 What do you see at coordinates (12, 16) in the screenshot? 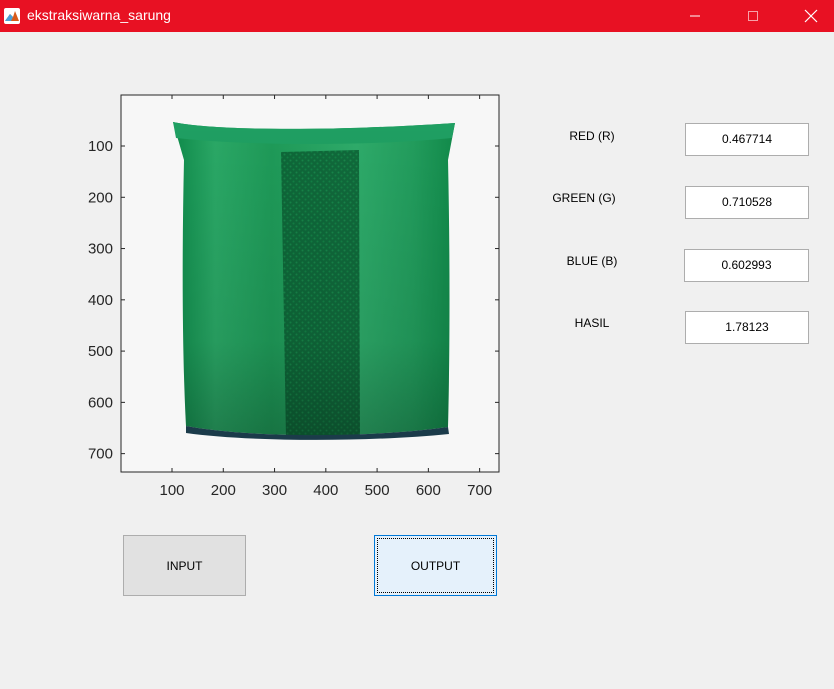
I see `matlab-app-icon` at bounding box center [12, 16].